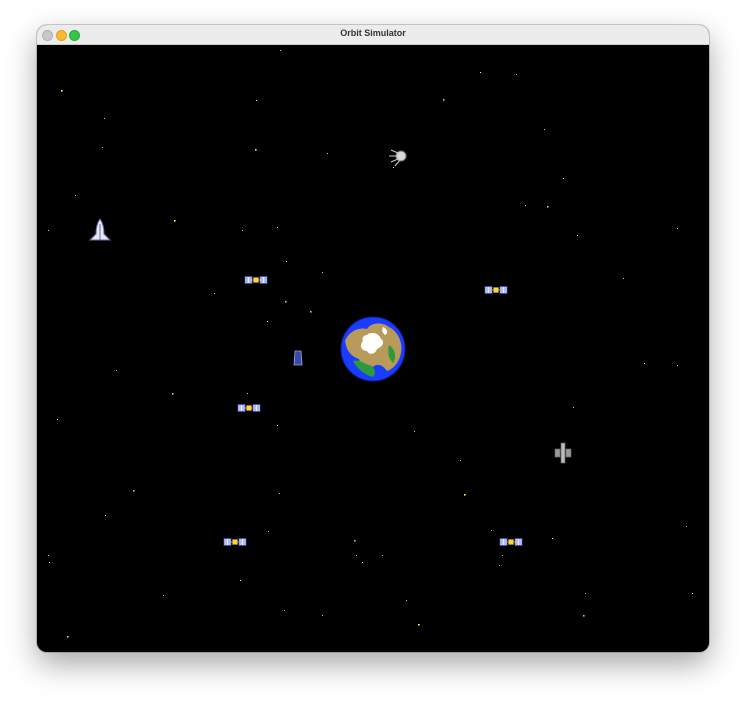 This screenshot has width=746, height=702. What do you see at coordinates (298, 358) in the screenshot?
I see `capsule-icon` at bounding box center [298, 358].